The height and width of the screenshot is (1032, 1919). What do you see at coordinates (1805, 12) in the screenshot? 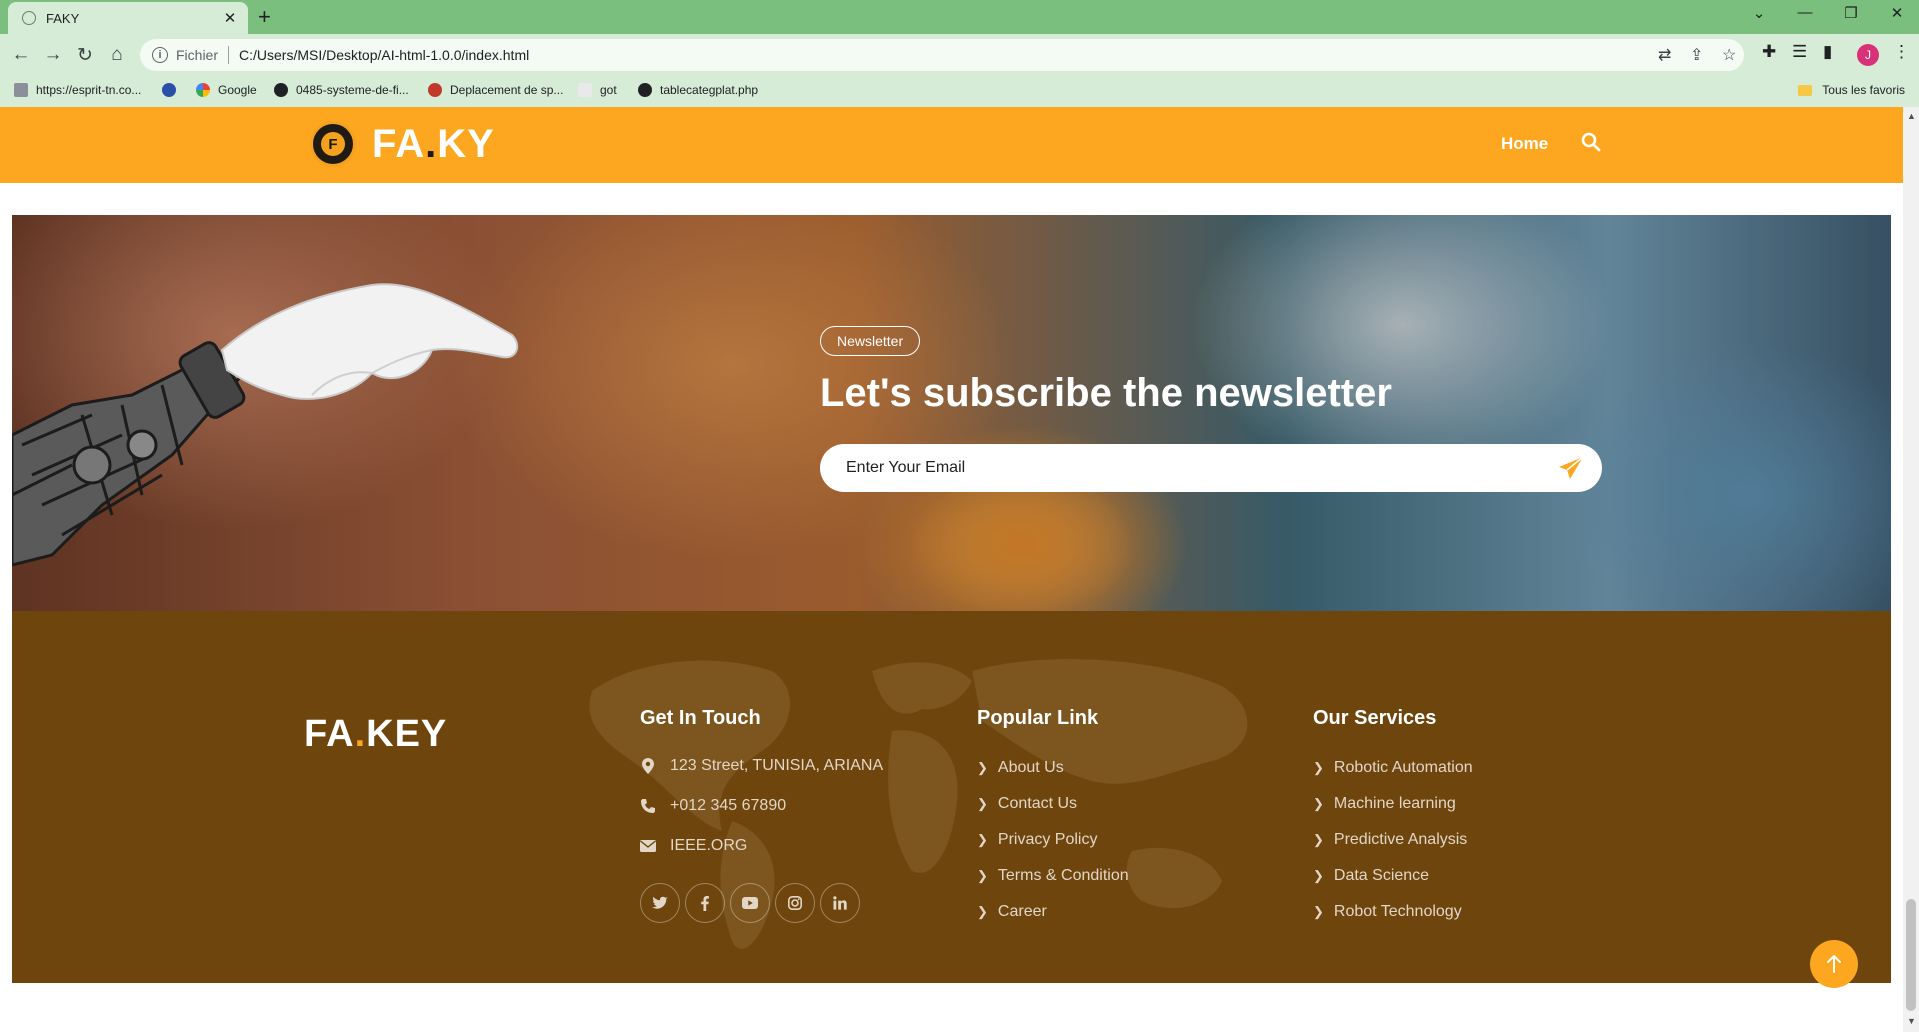
I see `minimize-window-button: —` at bounding box center [1805, 12].